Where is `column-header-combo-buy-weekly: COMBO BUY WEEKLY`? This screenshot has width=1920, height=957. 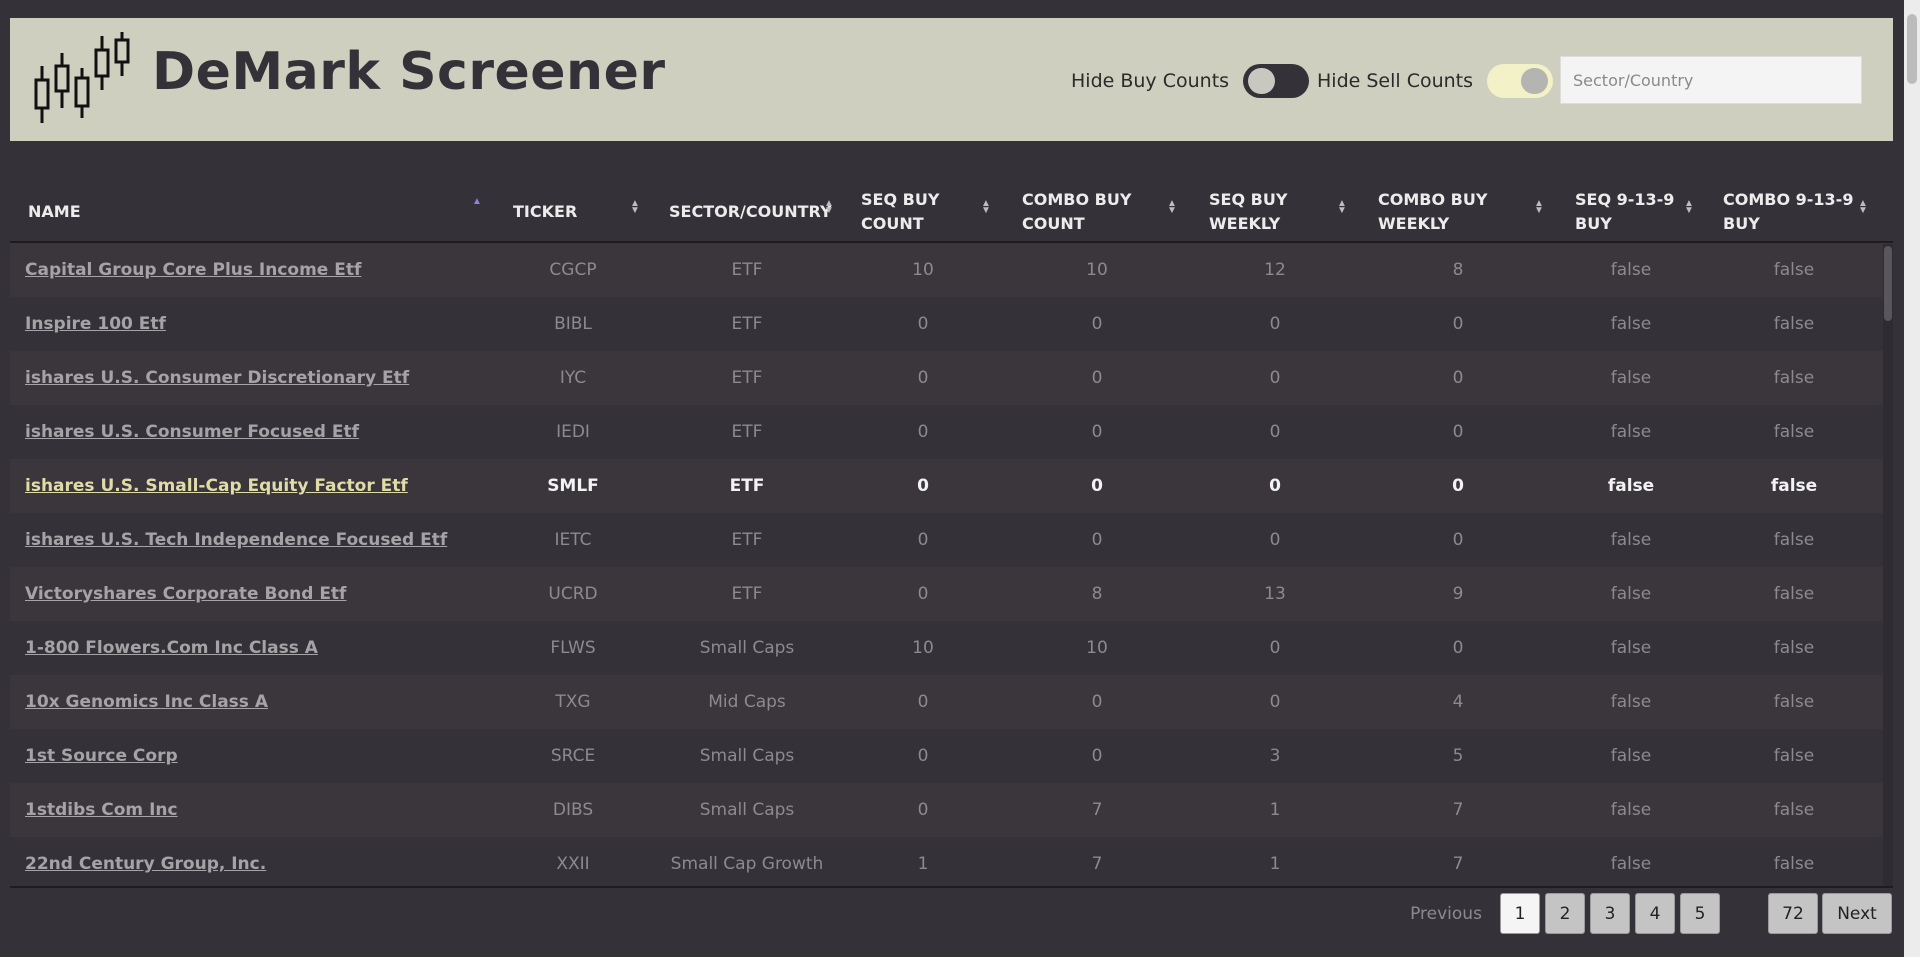
column-header-combo-buy-weekly: COMBO BUY WEEKLY is located at coordinates (1453, 212).